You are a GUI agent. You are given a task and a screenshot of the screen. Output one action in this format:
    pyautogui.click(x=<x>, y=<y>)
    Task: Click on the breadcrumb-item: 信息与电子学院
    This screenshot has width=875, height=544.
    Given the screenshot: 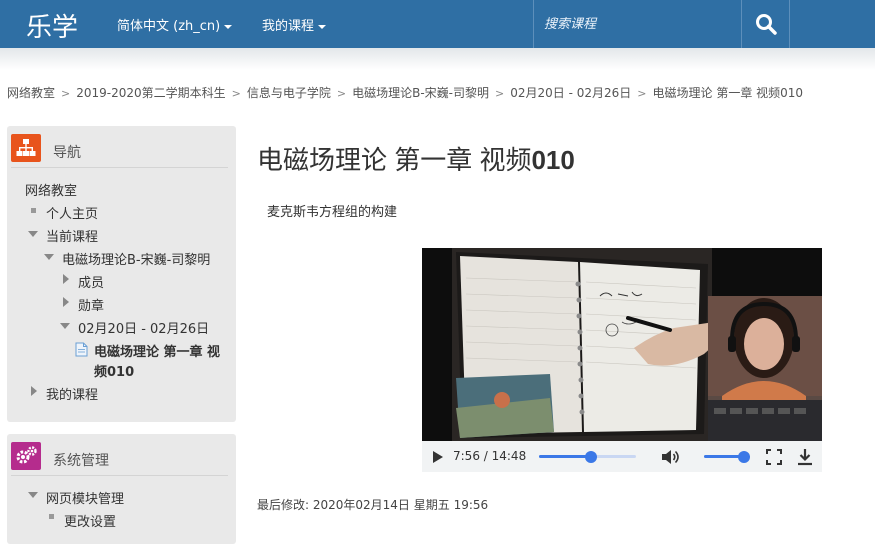 What is the action you would take?
    pyautogui.click(x=289, y=93)
    